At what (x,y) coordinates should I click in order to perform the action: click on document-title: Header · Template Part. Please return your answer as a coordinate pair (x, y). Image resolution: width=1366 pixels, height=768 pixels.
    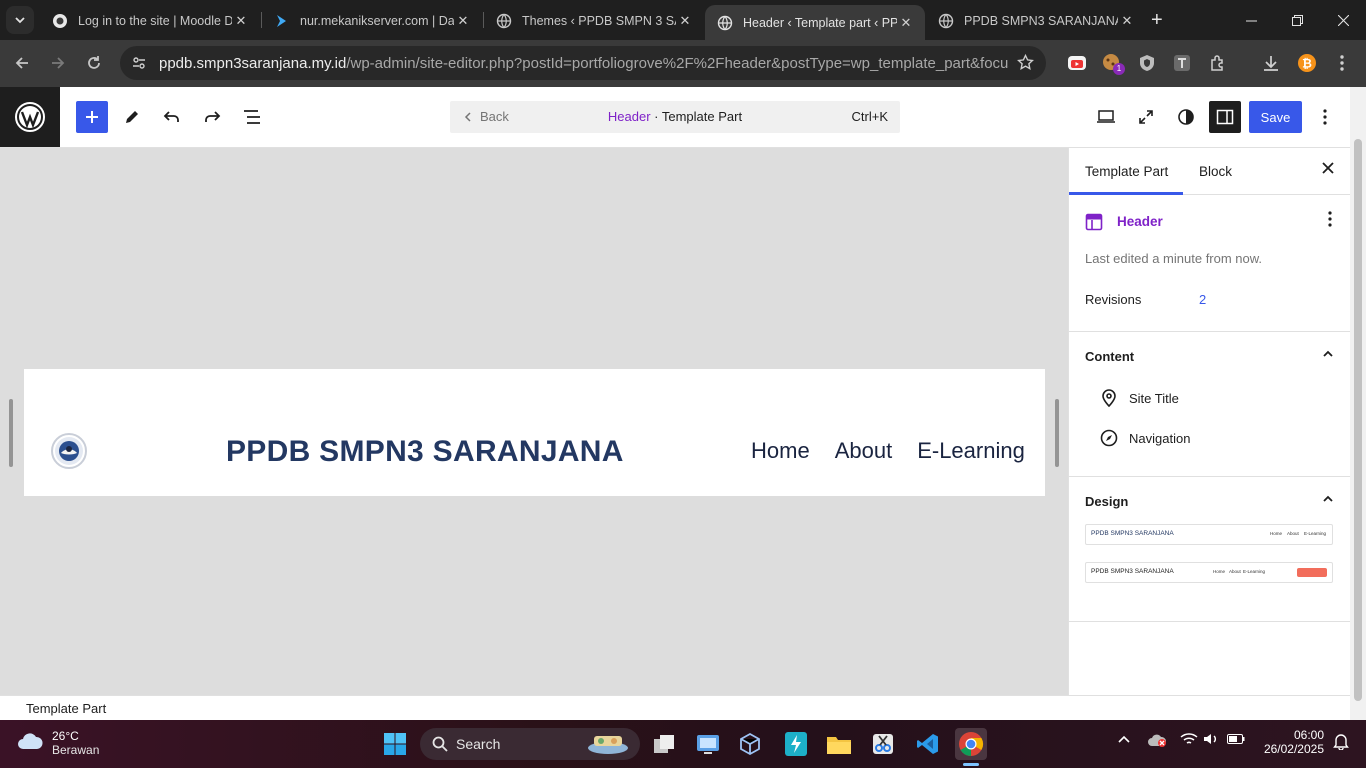
    Looking at the image, I should click on (675, 116).